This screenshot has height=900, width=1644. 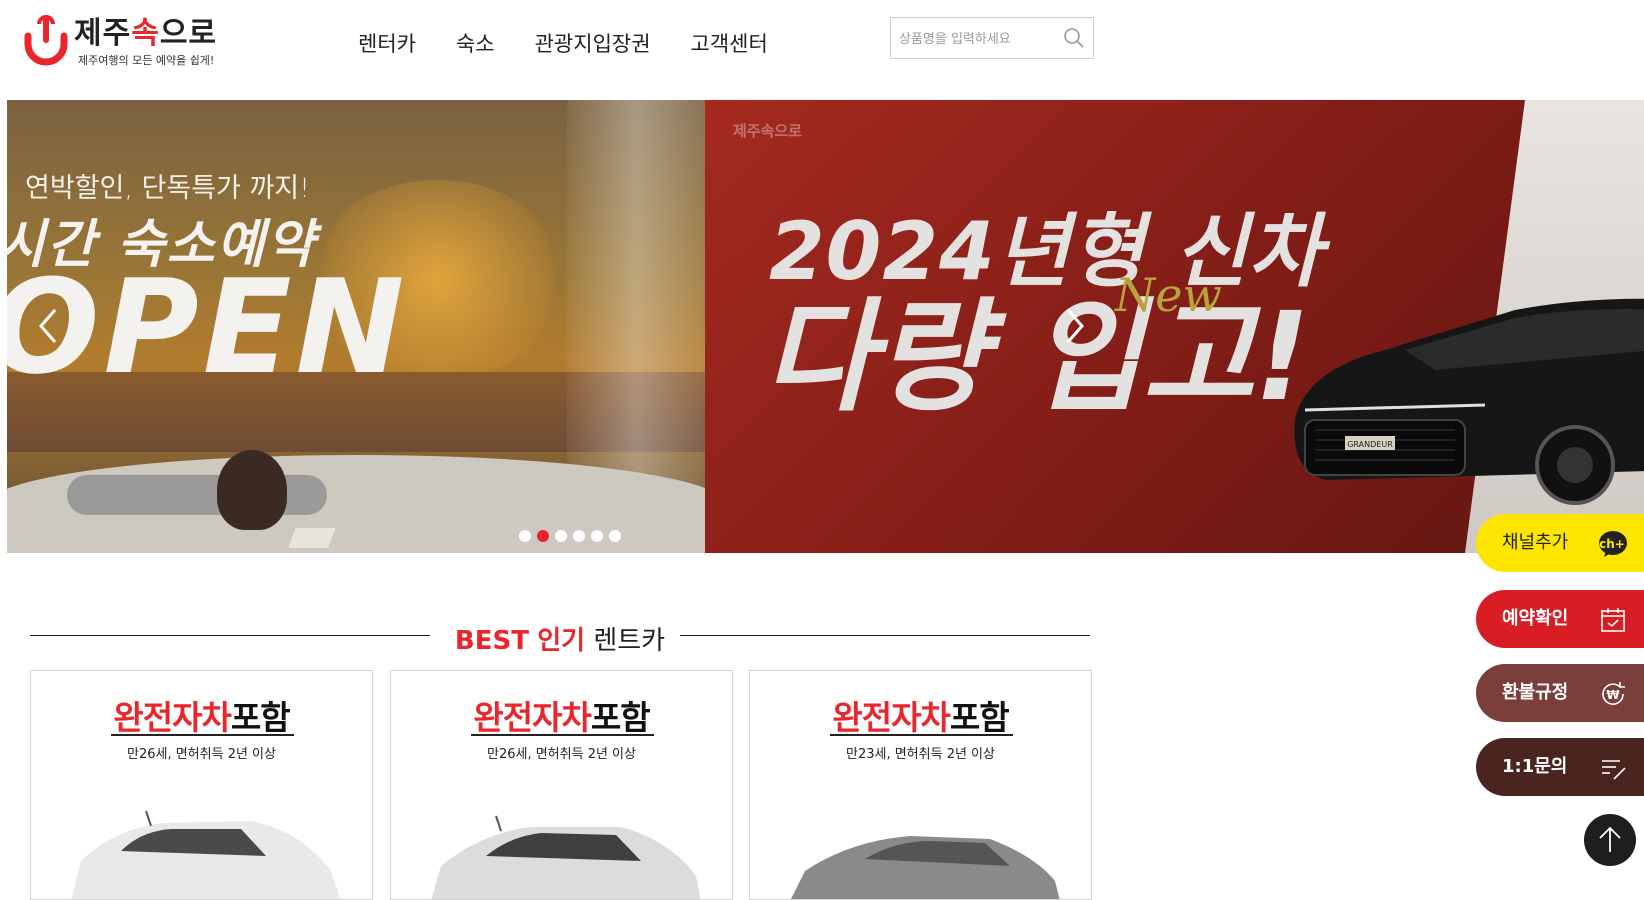 What do you see at coordinates (1535, 766) in the screenshot?
I see `inquiry-label: 1:1문의` at bounding box center [1535, 766].